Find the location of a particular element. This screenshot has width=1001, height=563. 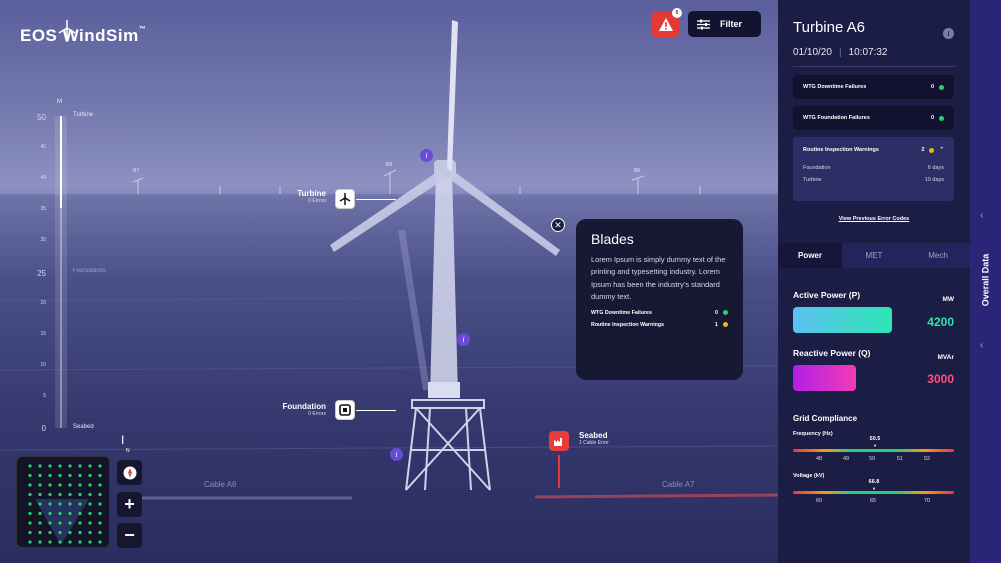

minimap-grid is located at coordinates (65, 504).